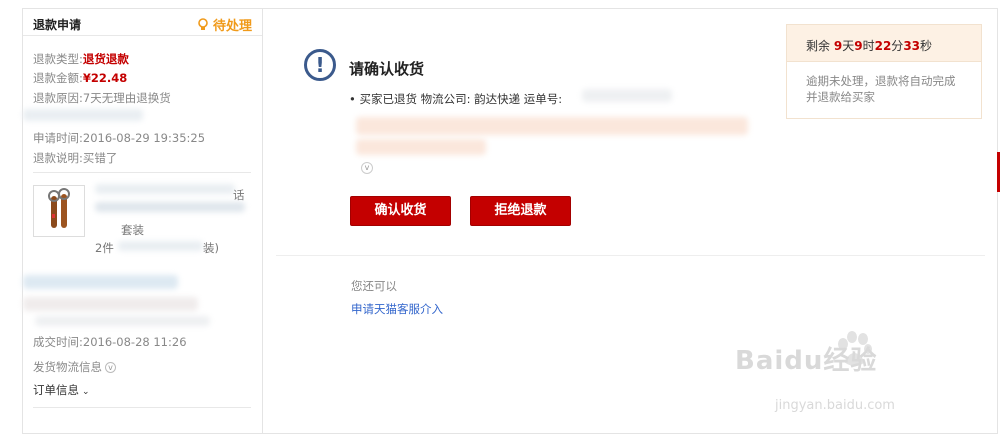  Describe the element at coordinates (881, 89) in the screenshot. I see `countdown-note: 逾期未处理，退款将自动完成 并退款给买家` at that location.